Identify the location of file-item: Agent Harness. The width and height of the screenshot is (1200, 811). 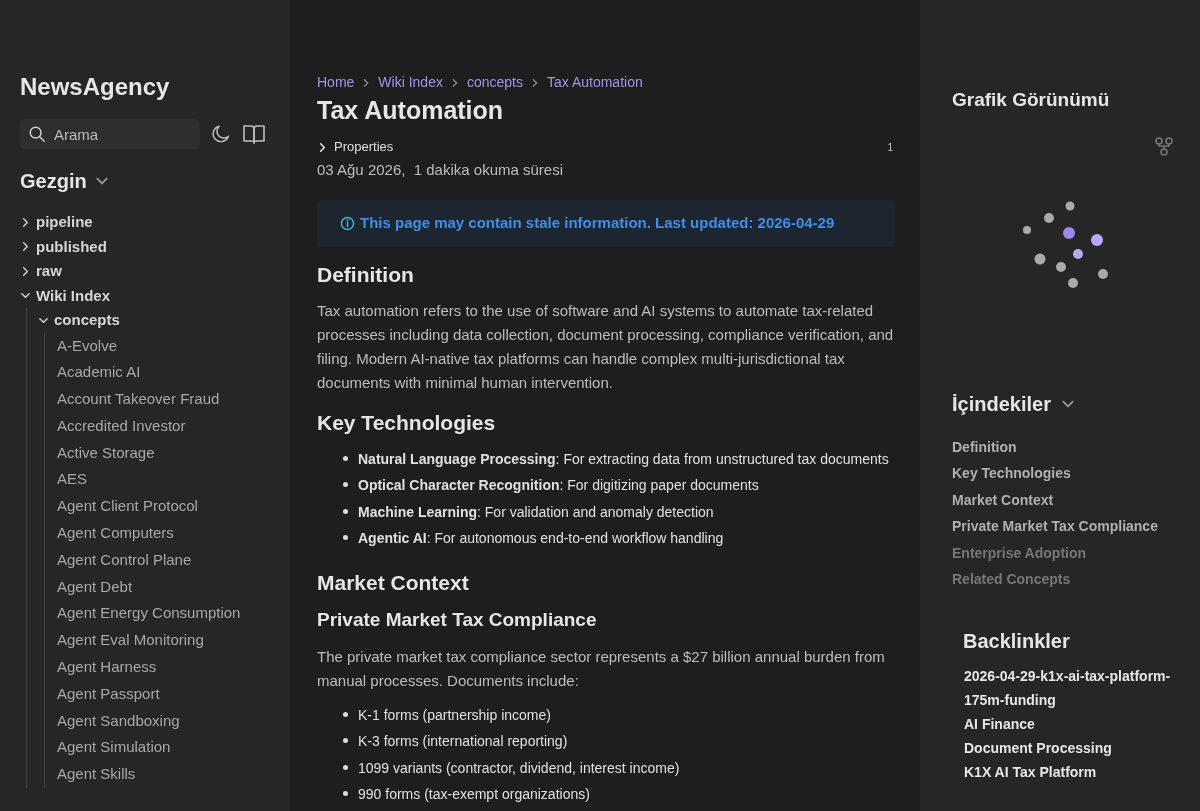
(158, 667).